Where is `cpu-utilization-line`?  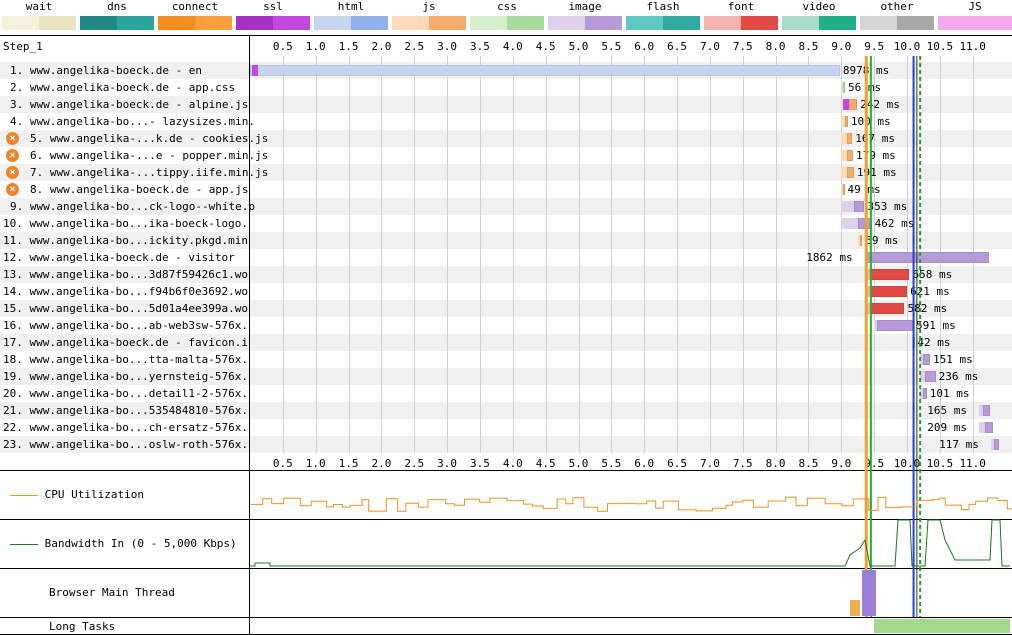 cpu-utilization-line is located at coordinates (631, 504).